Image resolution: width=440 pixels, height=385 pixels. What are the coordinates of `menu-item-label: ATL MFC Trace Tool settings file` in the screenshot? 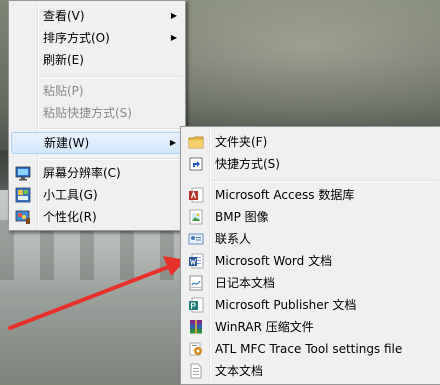 It's located at (309, 349).